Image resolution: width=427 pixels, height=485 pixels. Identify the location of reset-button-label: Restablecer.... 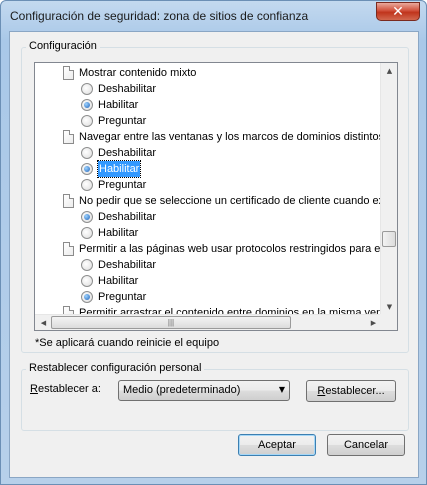
(351, 391).